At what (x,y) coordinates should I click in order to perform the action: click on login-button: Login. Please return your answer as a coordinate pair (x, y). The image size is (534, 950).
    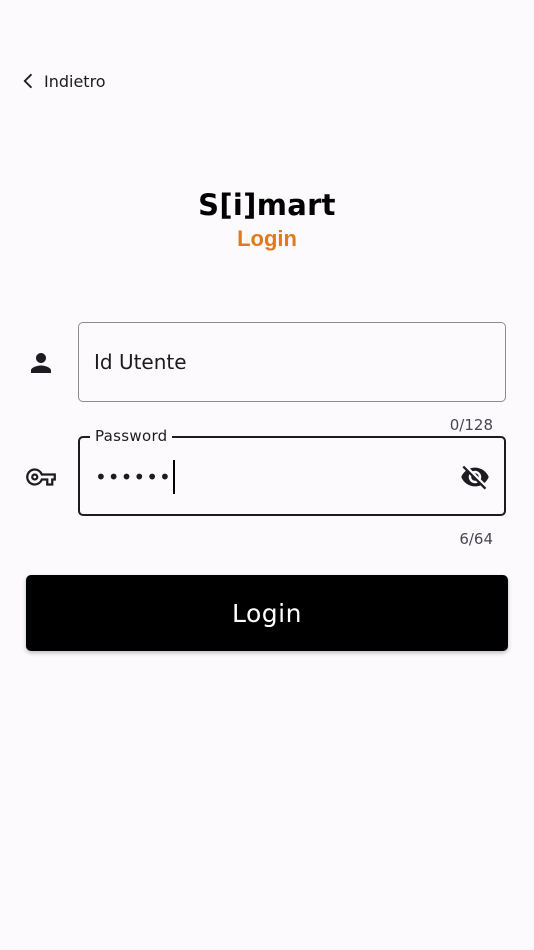
    Looking at the image, I should click on (267, 613).